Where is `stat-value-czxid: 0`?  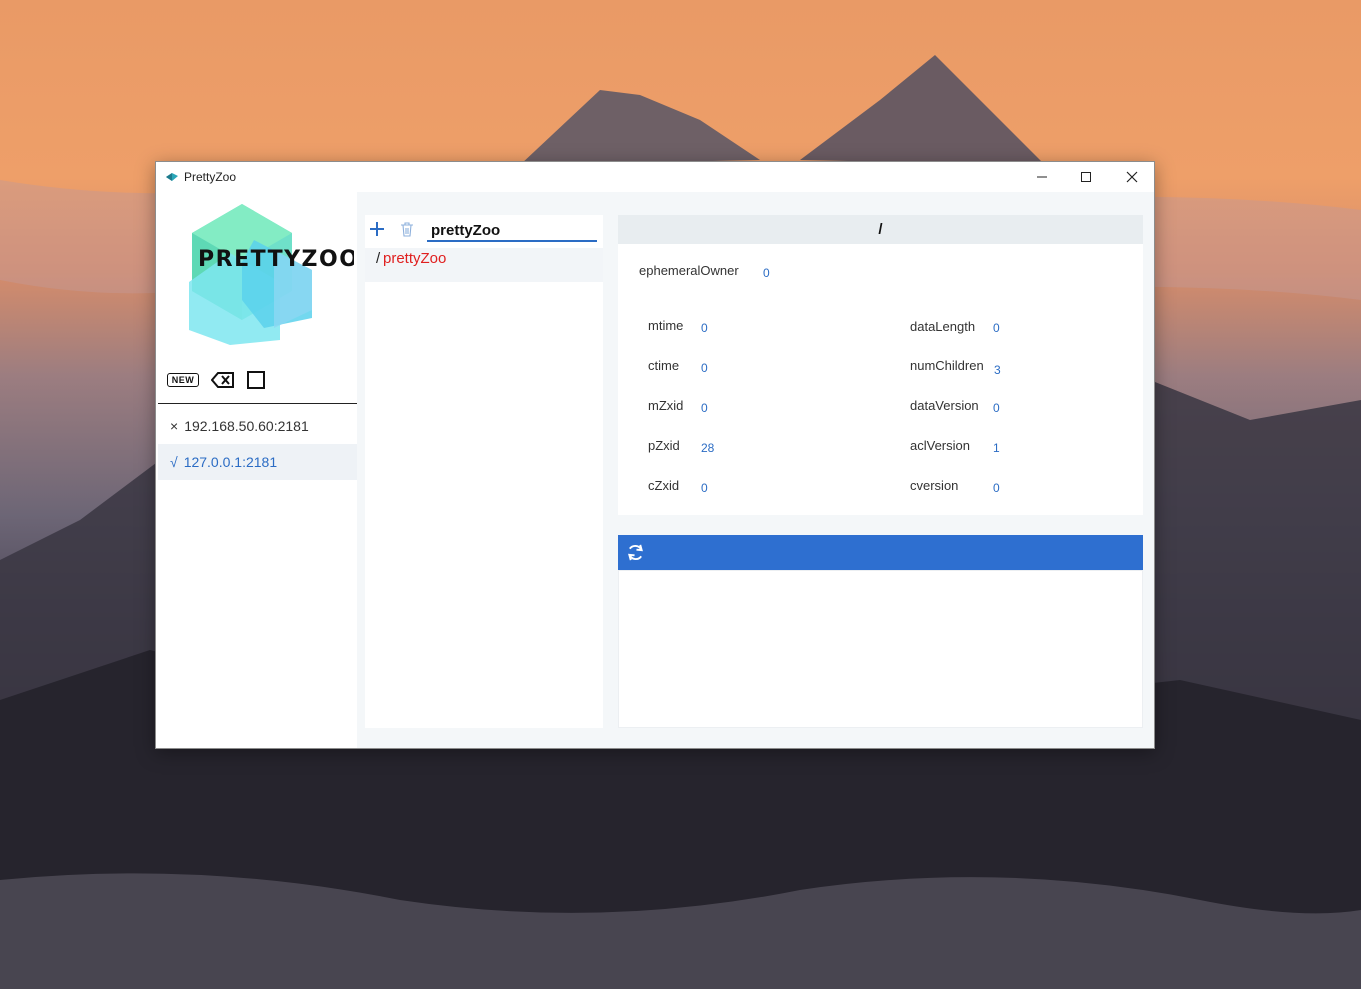
stat-value-czxid: 0 is located at coordinates (704, 488).